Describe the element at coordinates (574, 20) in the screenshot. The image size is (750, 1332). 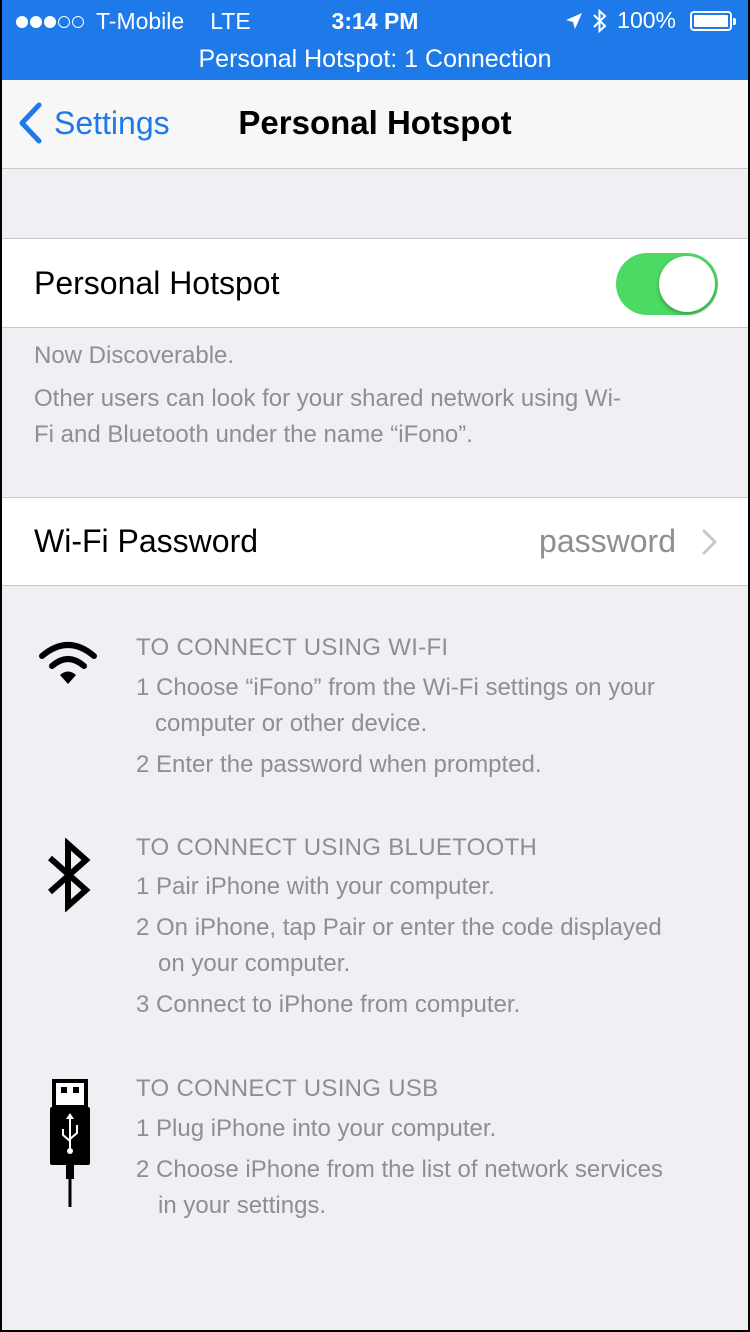
I see `location-arrow-icon` at that location.